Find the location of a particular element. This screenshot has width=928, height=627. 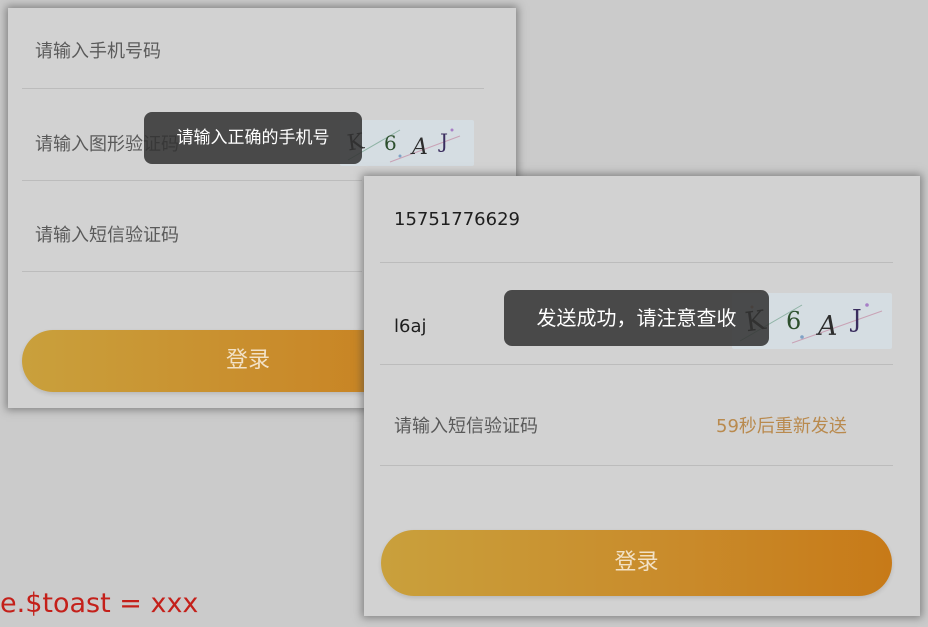

captcha-input: l6aj is located at coordinates (410, 327).